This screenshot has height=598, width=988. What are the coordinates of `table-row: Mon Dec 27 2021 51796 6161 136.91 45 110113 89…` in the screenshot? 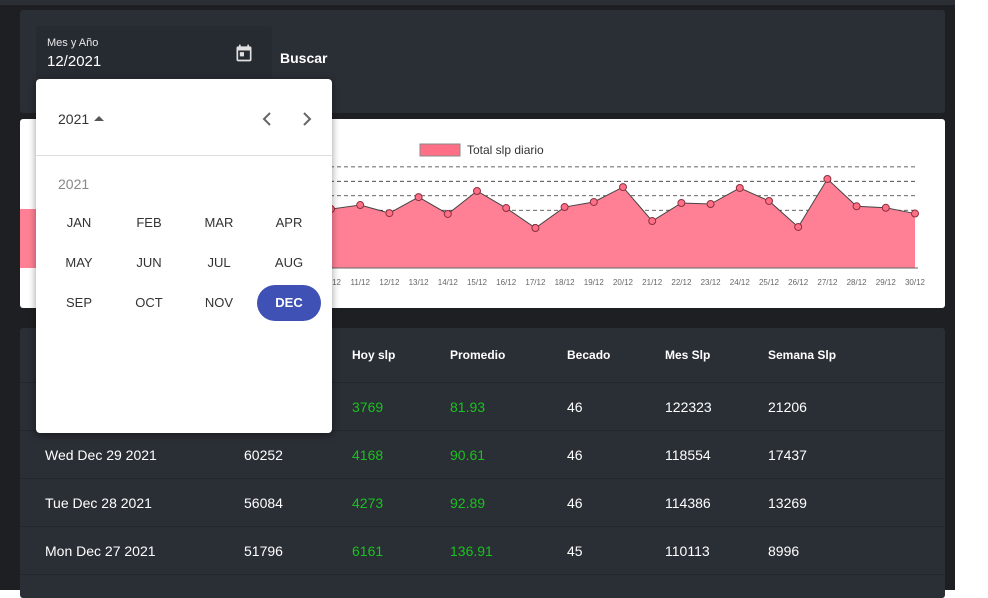 It's located at (482, 551).